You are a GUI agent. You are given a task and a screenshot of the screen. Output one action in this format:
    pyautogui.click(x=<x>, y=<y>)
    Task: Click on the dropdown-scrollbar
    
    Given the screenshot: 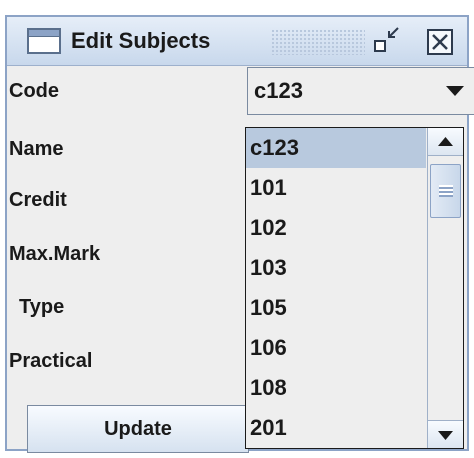 What is the action you would take?
    pyautogui.click(x=445, y=288)
    